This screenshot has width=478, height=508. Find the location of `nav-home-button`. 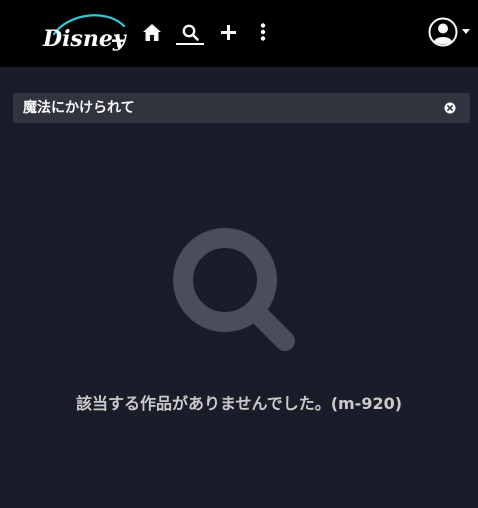

nav-home-button is located at coordinates (152, 32).